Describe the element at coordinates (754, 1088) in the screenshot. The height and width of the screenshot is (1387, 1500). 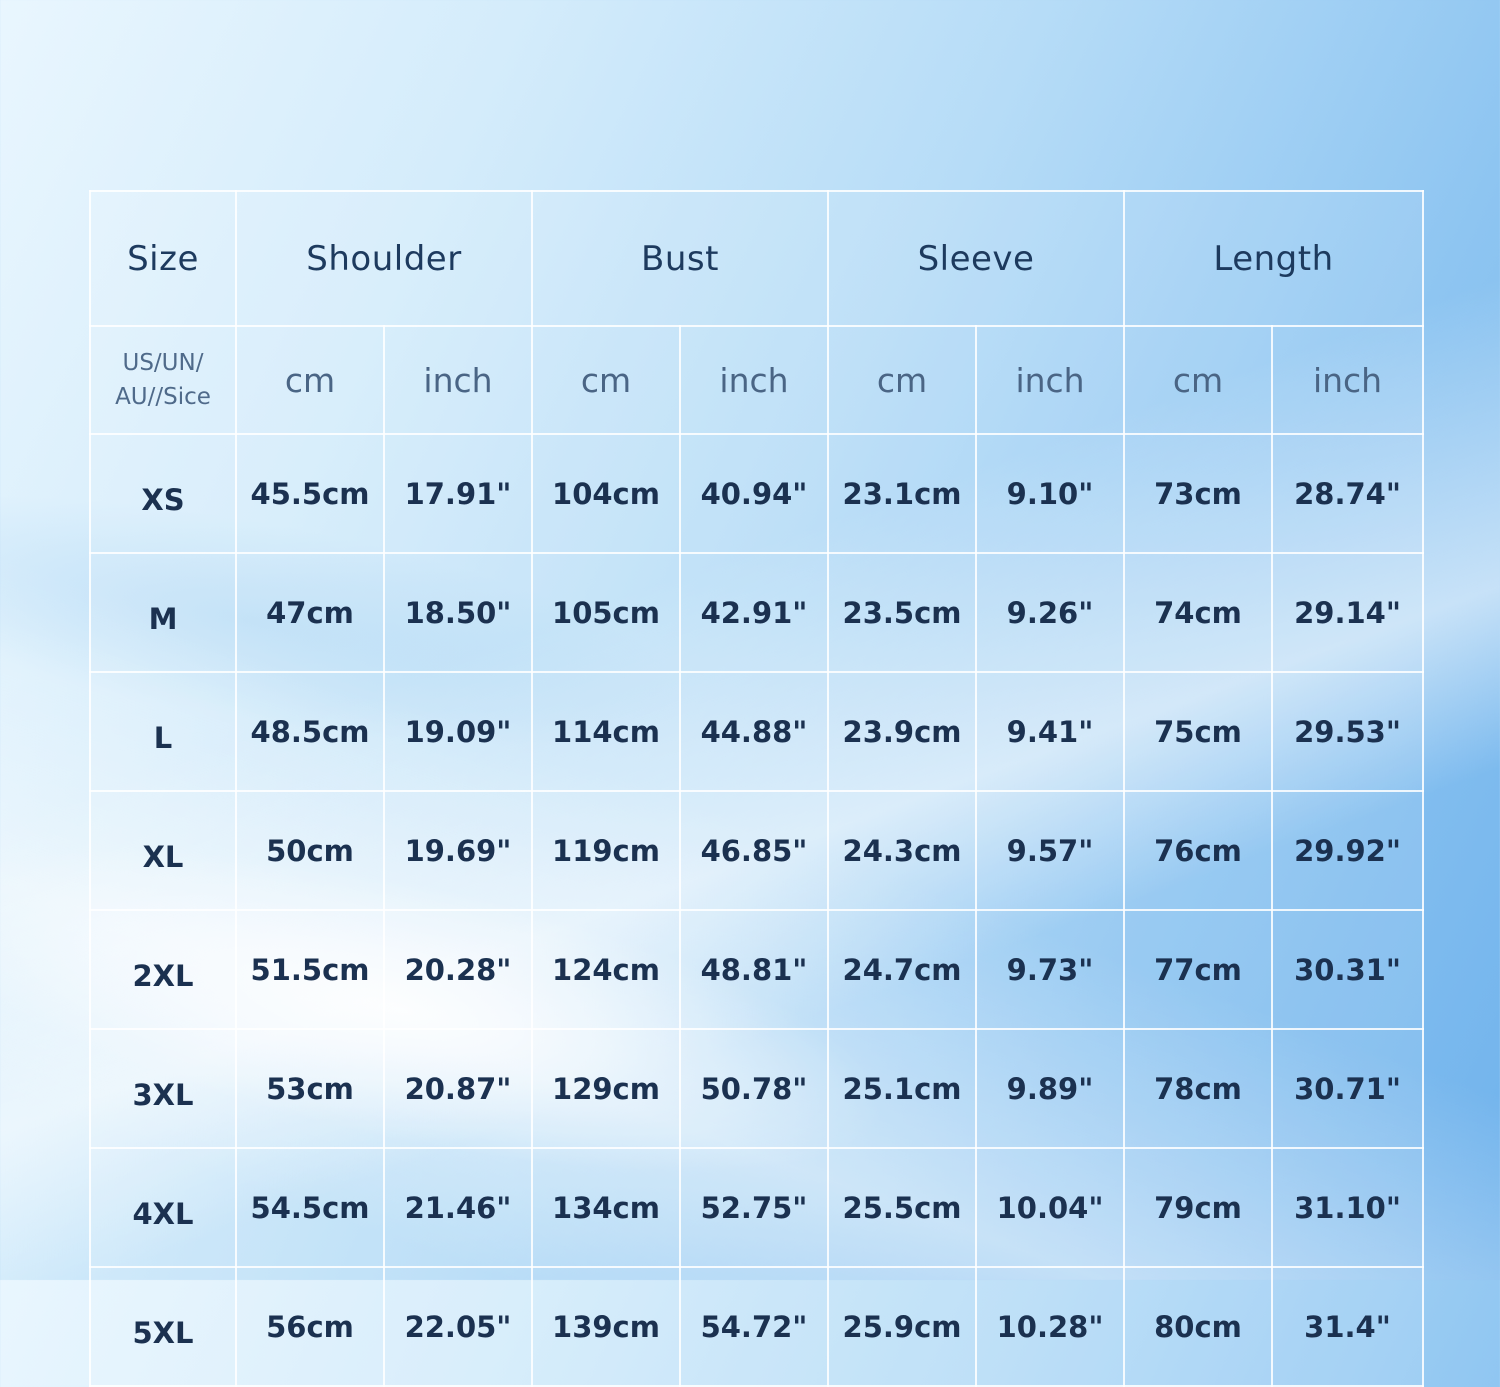
I see `bust-inch-cell: 50.78"` at that location.